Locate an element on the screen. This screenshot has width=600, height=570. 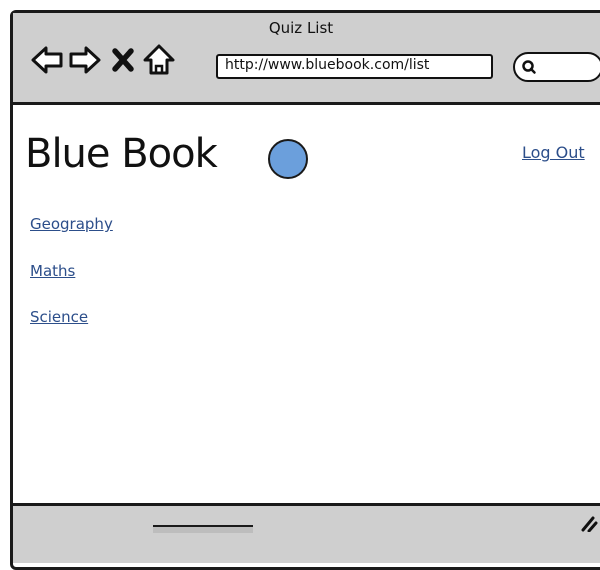
search-box is located at coordinates (556, 67).